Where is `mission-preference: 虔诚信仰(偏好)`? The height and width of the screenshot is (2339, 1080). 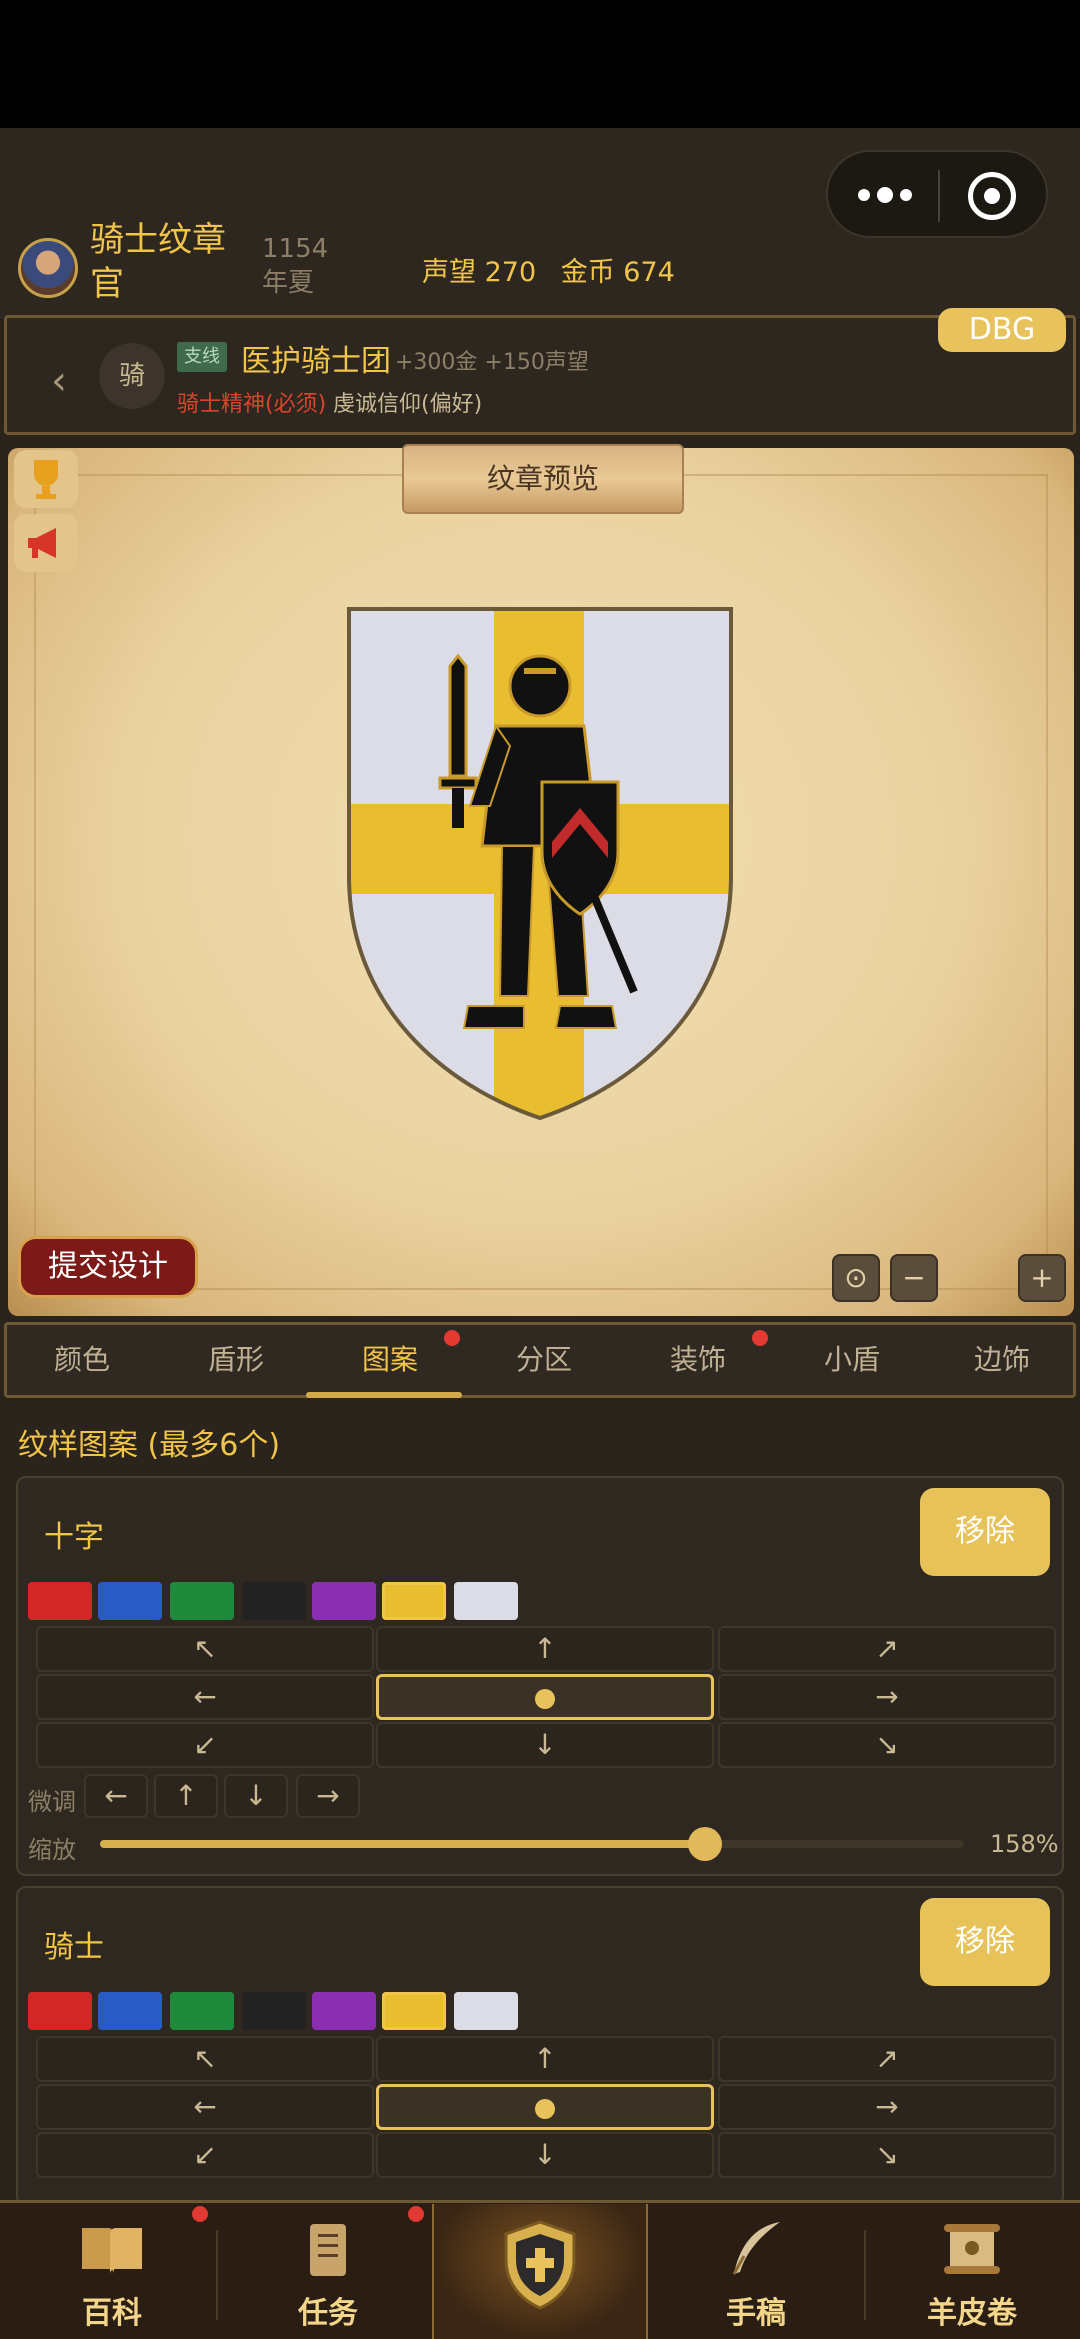 mission-preference: 虔诚信仰(偏好) is located at coordinates (408, 404).